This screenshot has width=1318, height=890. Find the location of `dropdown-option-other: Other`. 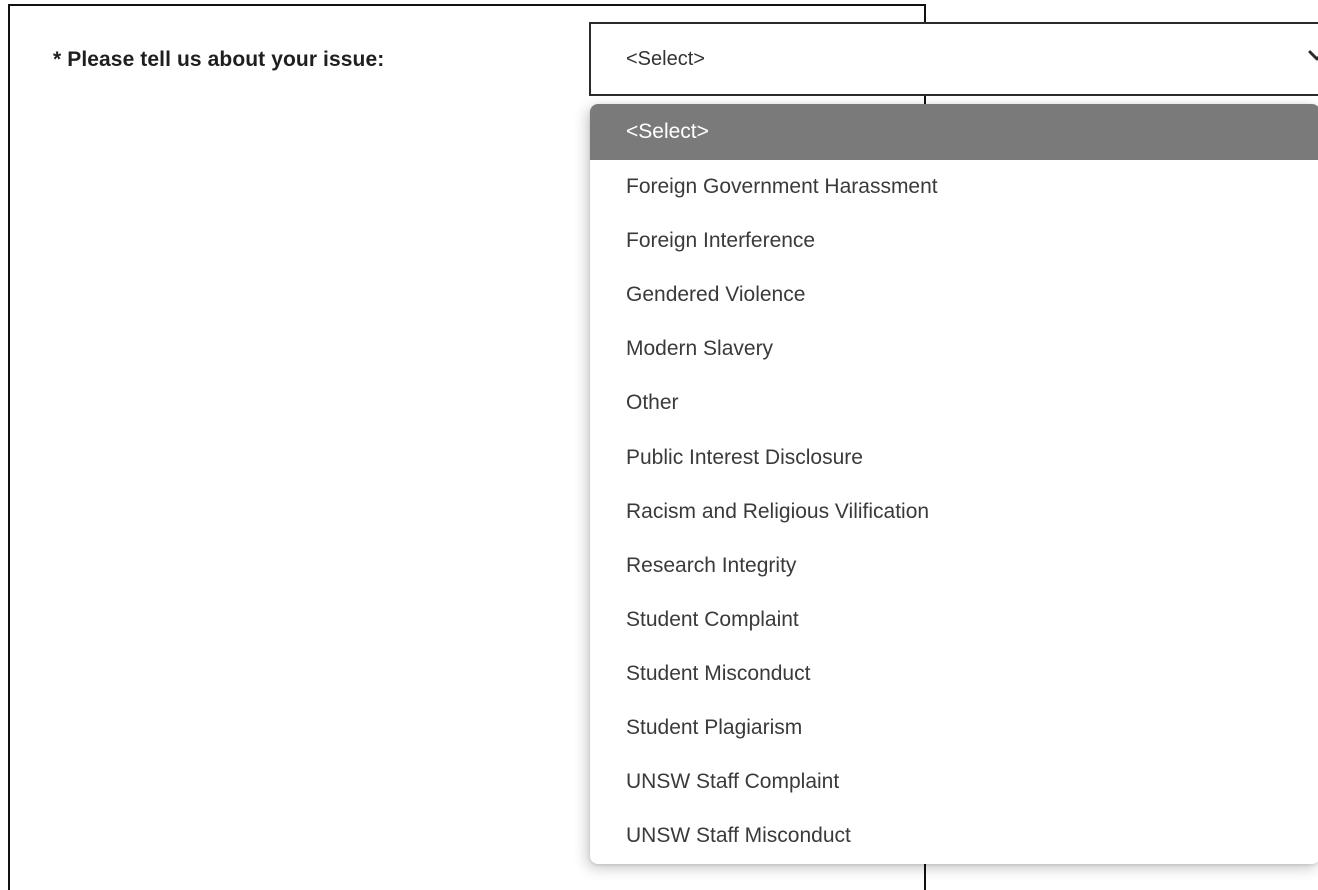

dropdown-option-other: Other is located at coordinates (954, 403).